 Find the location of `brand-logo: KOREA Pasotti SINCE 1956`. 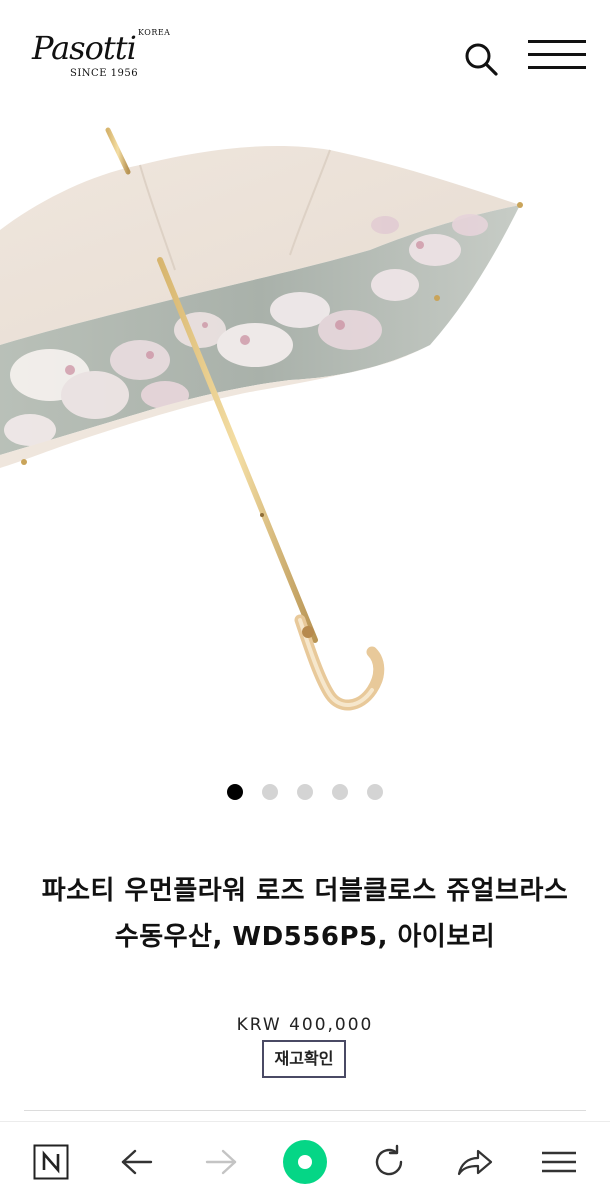

brand-logo: KOREA Pasotti SINCE 1956 is located at coordinates (102, 56).